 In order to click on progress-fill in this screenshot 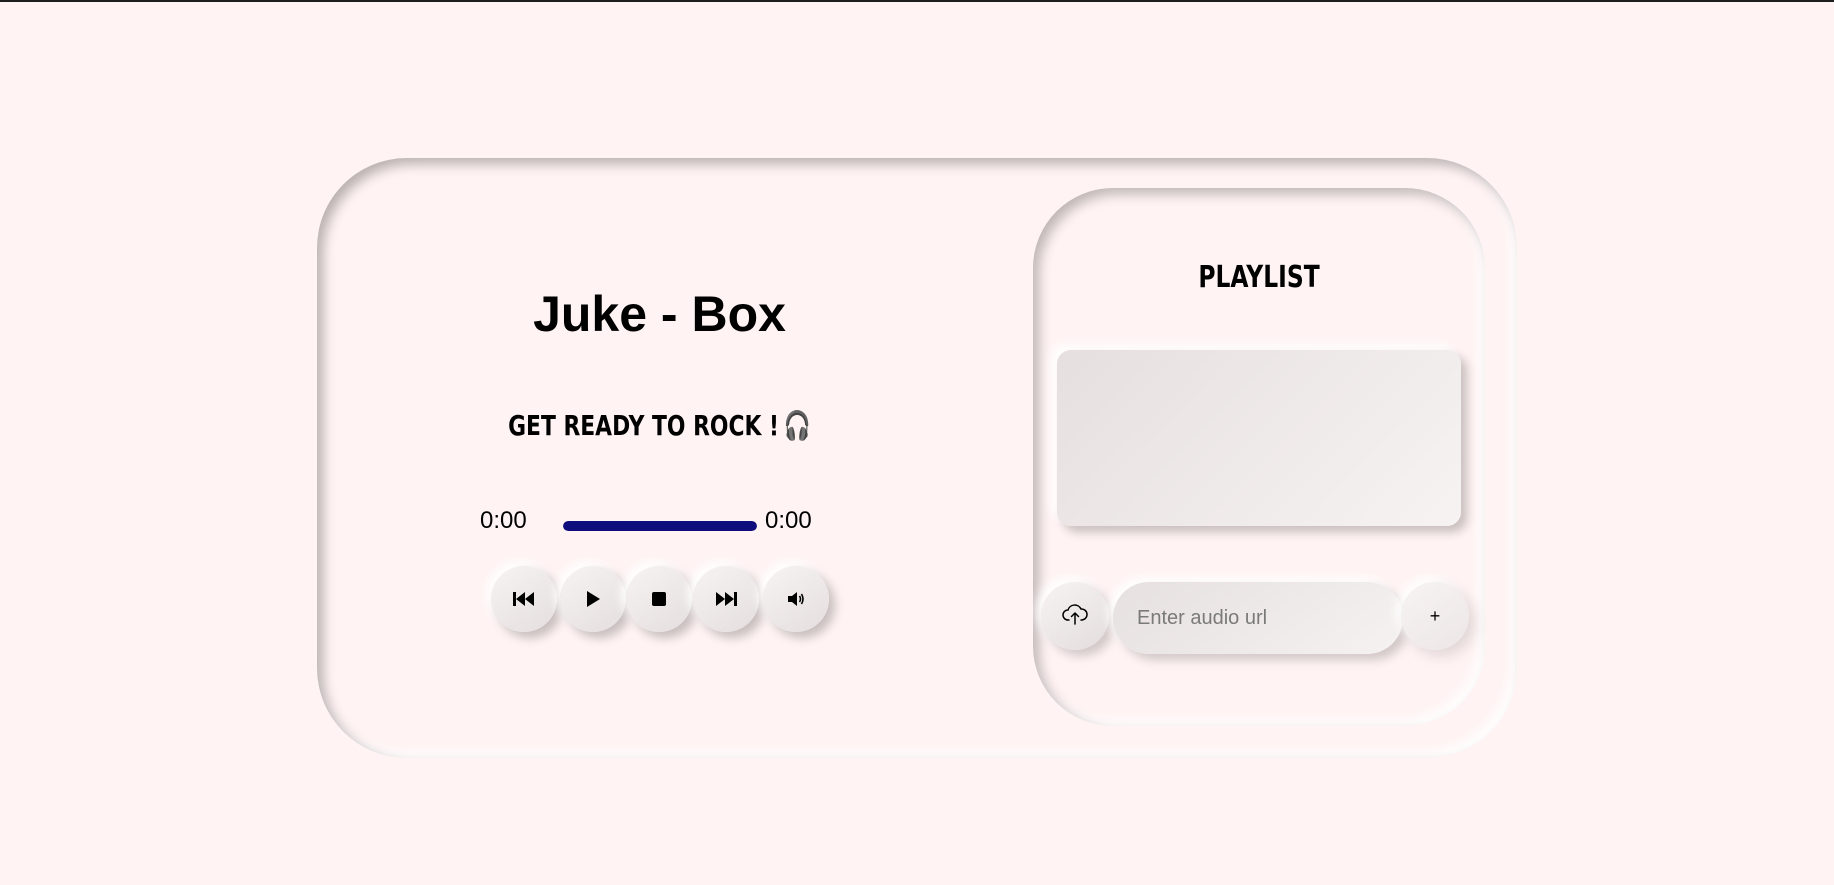, I will do `click(660, 526)`.